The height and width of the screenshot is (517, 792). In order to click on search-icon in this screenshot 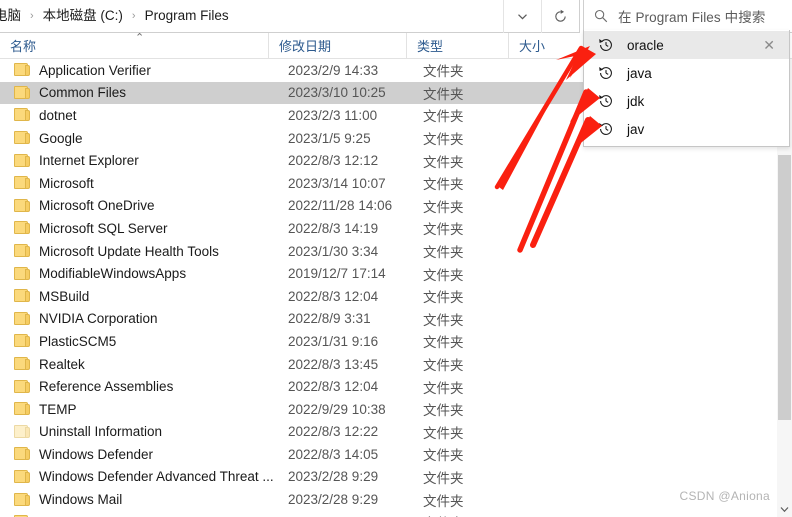, I will do `click(601, 16)`.